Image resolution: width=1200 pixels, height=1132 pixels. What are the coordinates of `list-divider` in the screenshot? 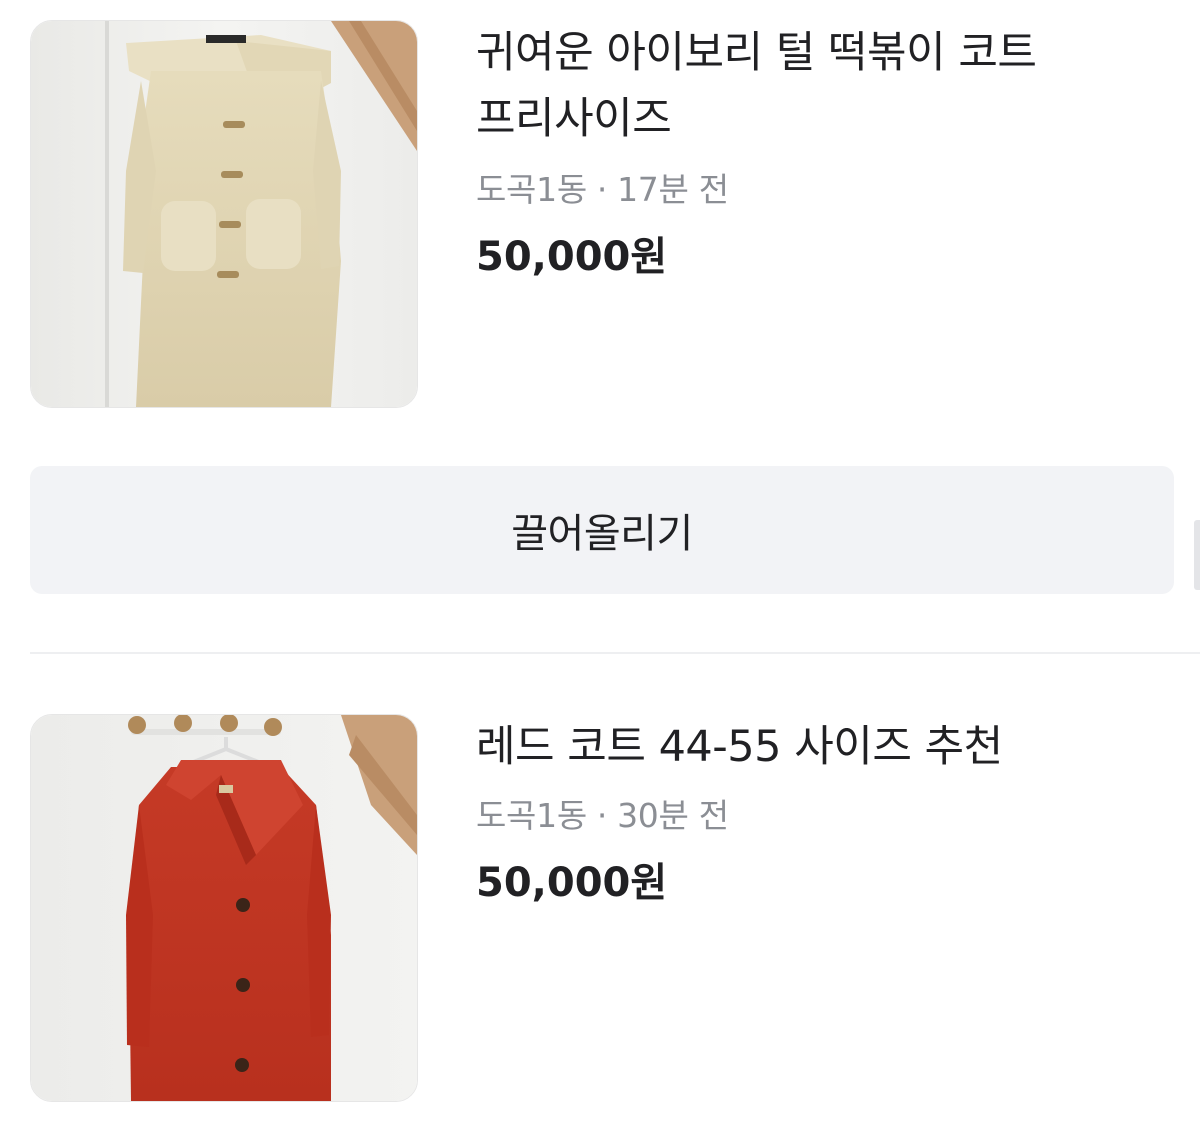 It's located at (615, 653).